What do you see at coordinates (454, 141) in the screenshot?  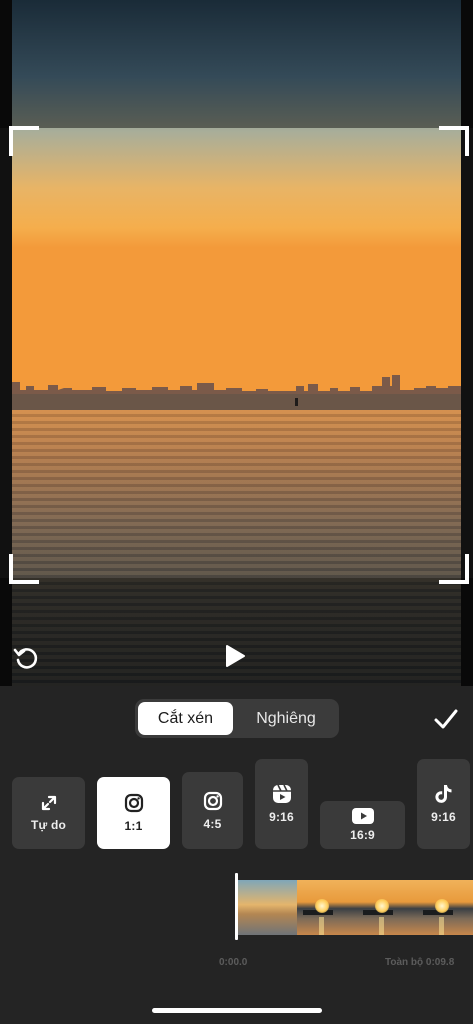 I see `crop-handle-top-right` at bounding box center [454, 141].